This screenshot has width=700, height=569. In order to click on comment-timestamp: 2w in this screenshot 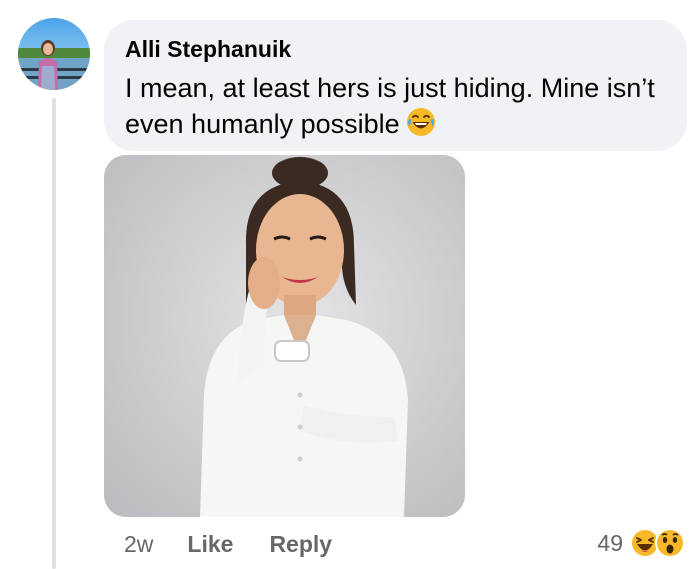, I will do `click(138, 544)`.